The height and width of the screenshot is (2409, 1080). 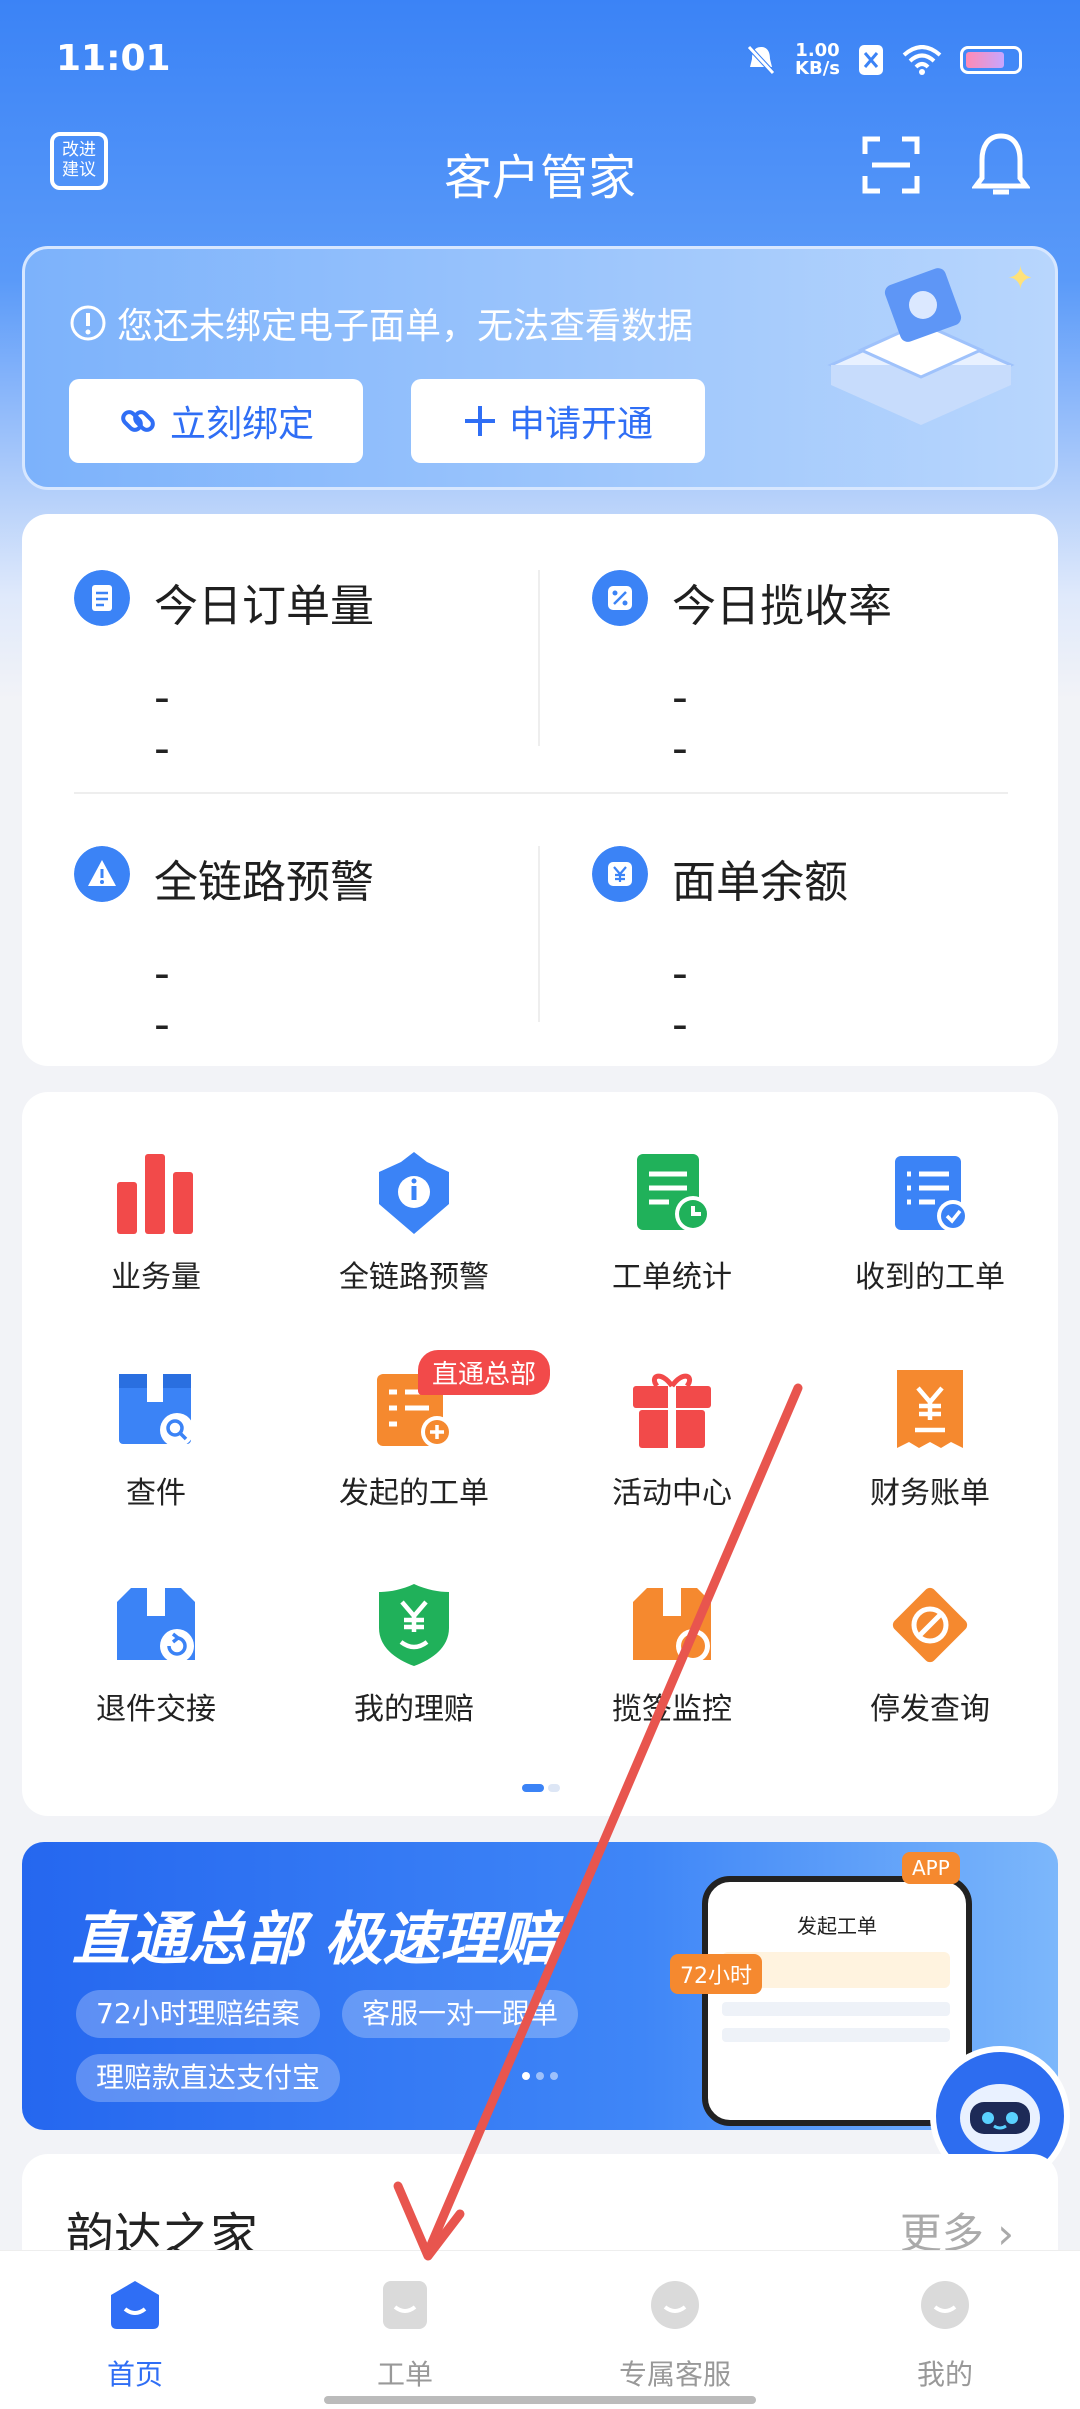 I want to click on page-indicator, so click(x=541, y=1788).